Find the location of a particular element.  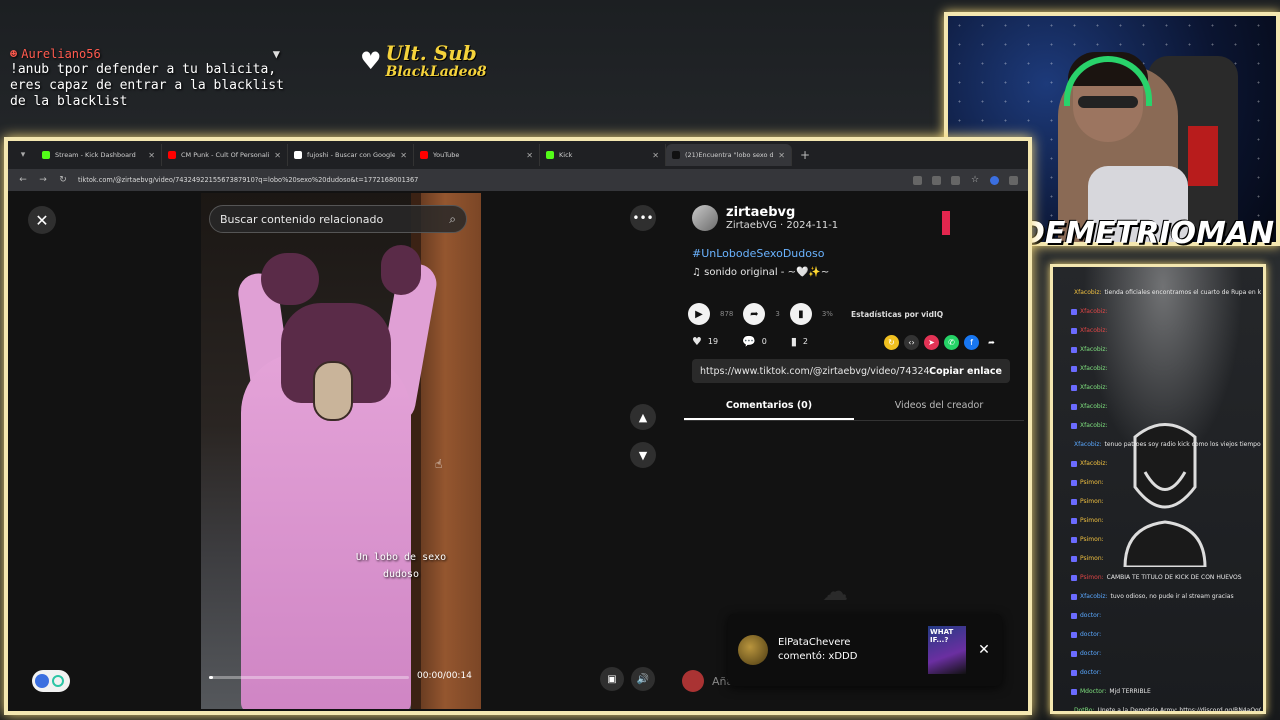

browser-tab: Stream - Kick Dashboard ✕ is located at coordinates (99, 155).